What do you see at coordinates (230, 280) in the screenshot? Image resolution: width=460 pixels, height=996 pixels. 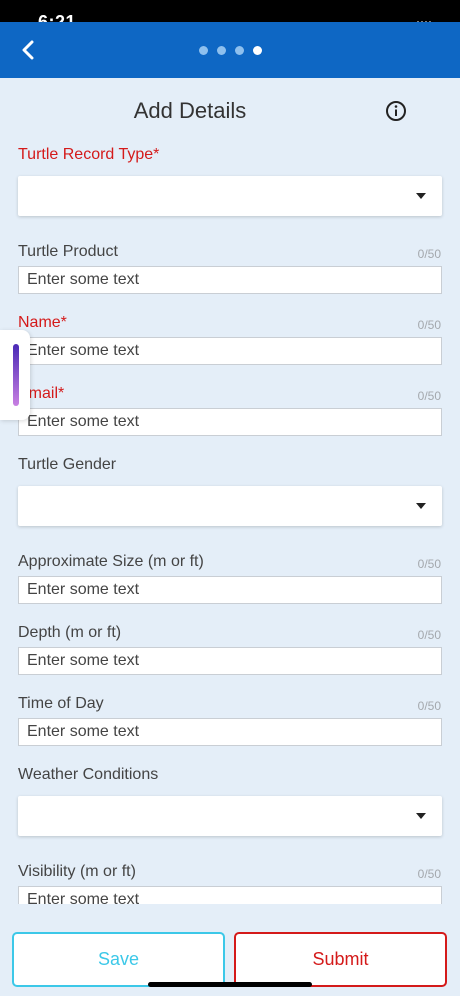 I see `turtle-product-input` at bounding box center [230, 280].